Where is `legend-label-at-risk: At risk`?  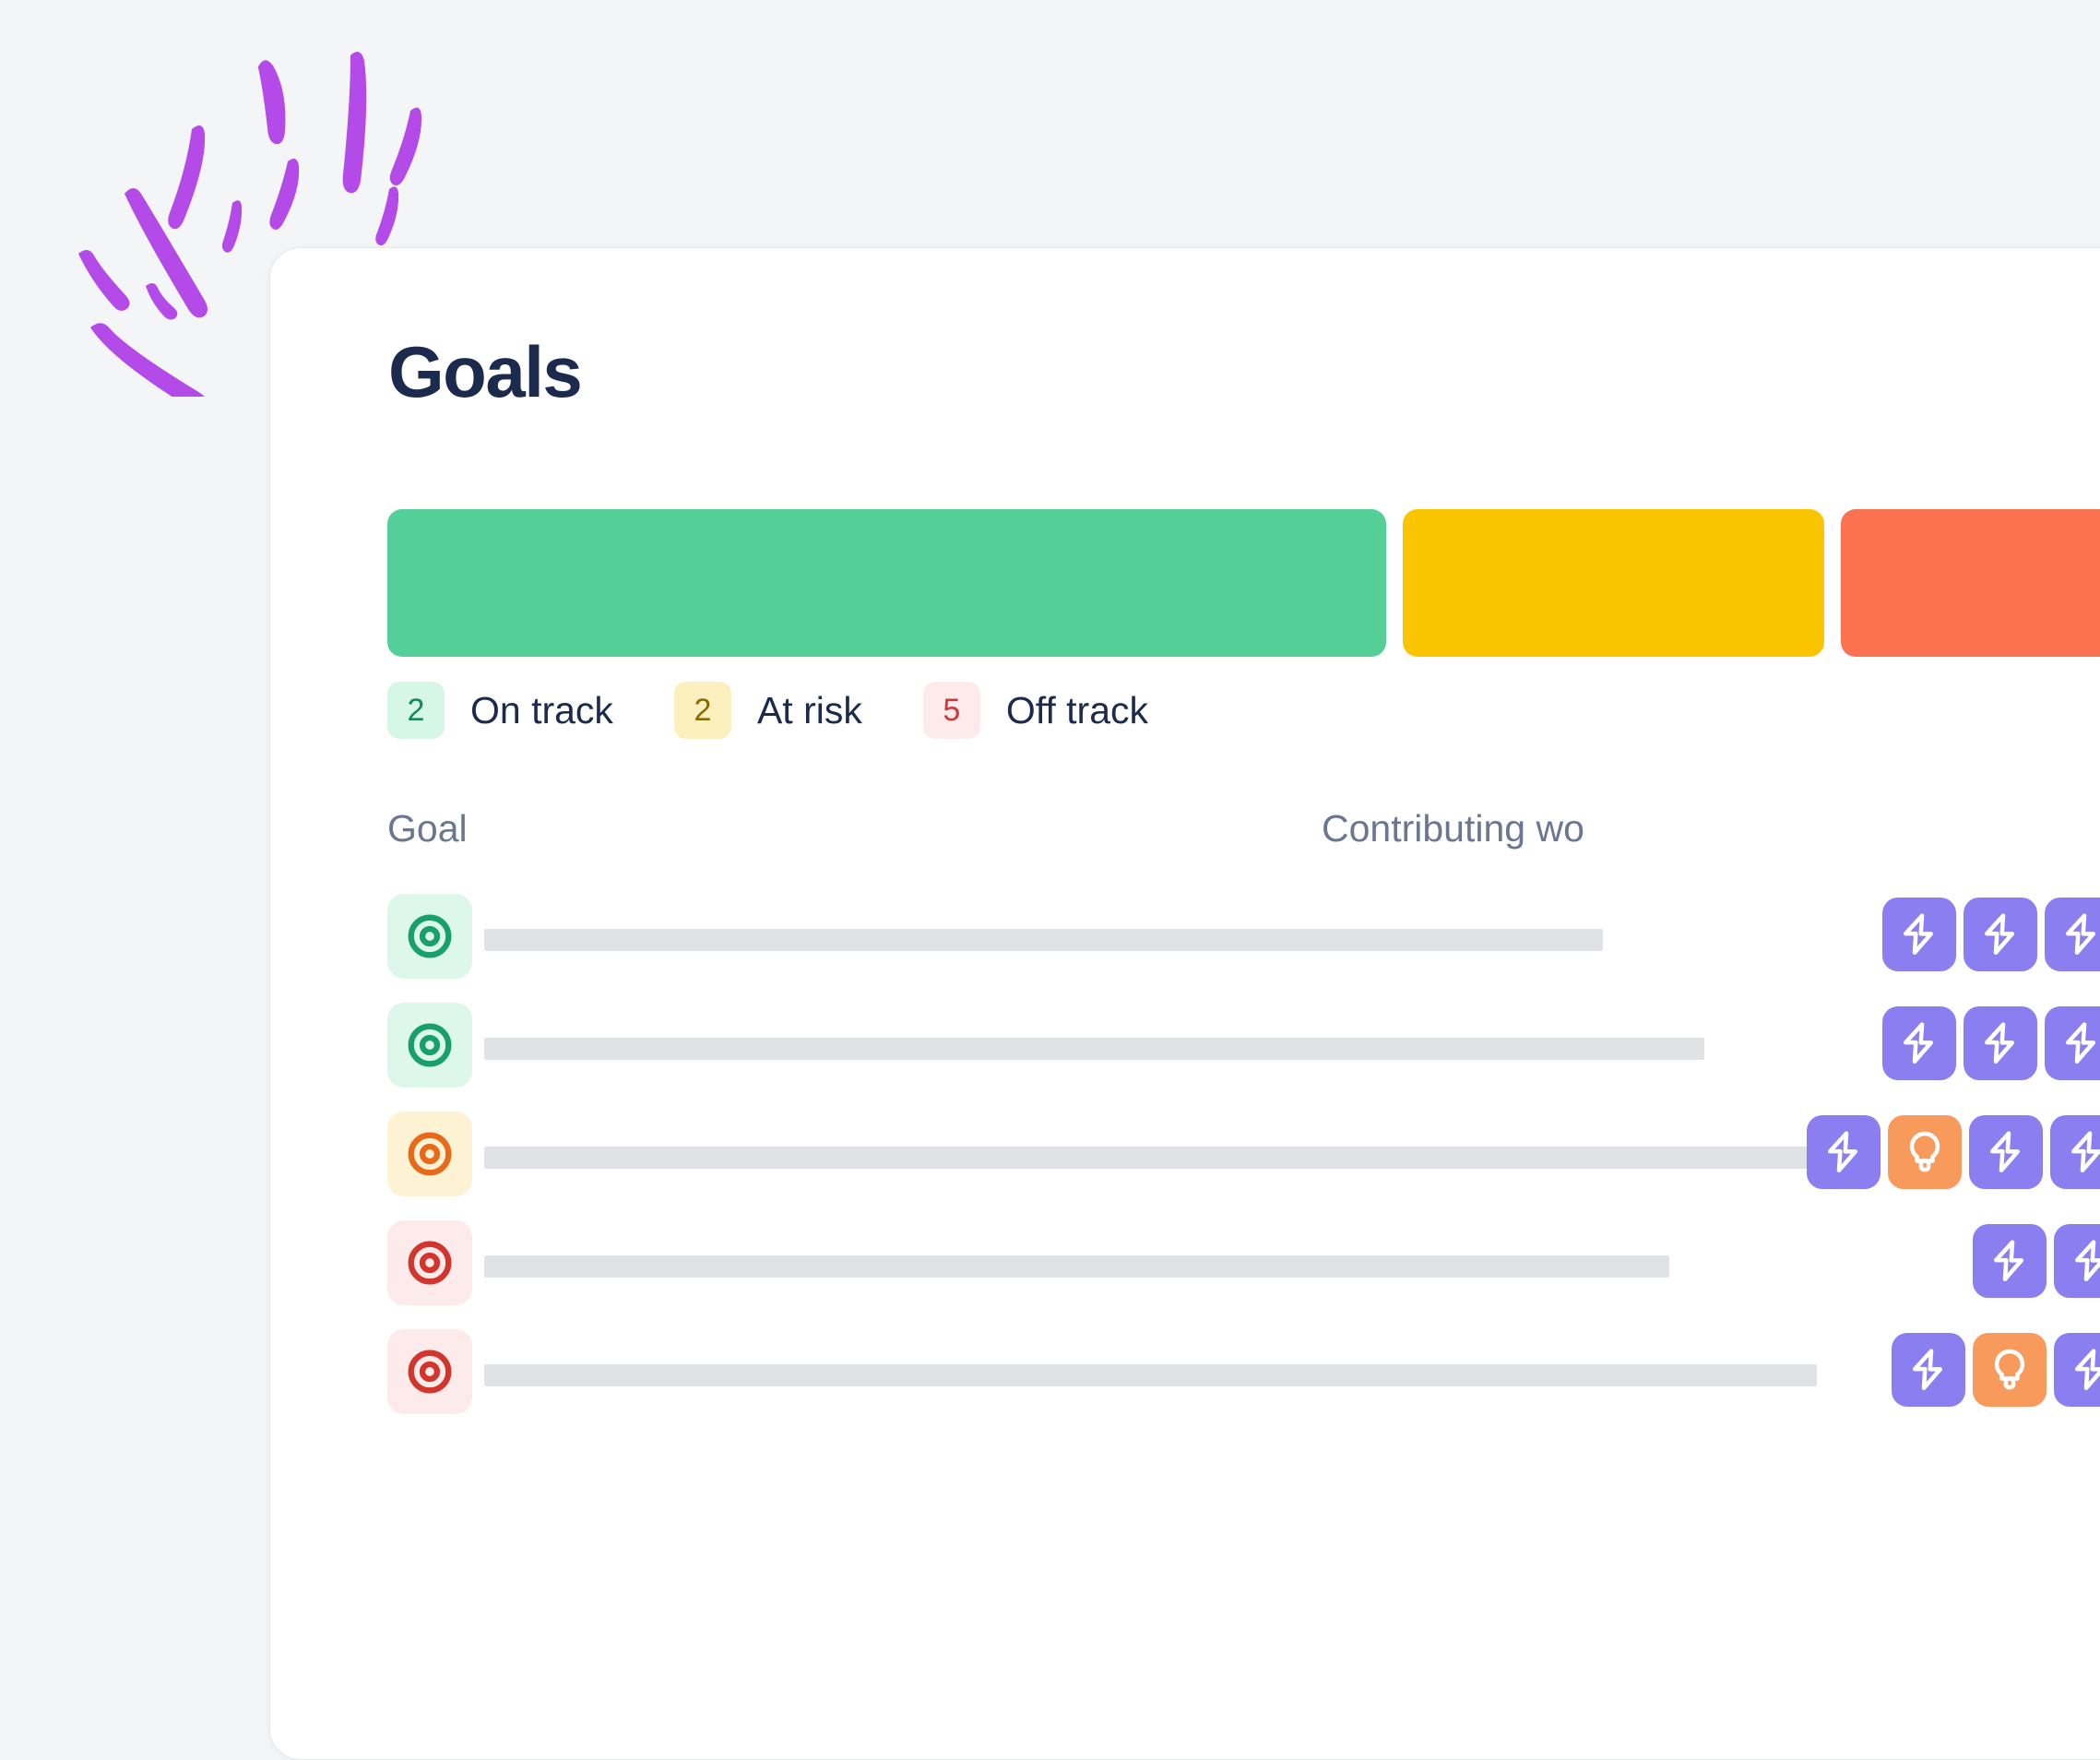
legend-label-at-risk: At risk is located at coordinates (809, 709).